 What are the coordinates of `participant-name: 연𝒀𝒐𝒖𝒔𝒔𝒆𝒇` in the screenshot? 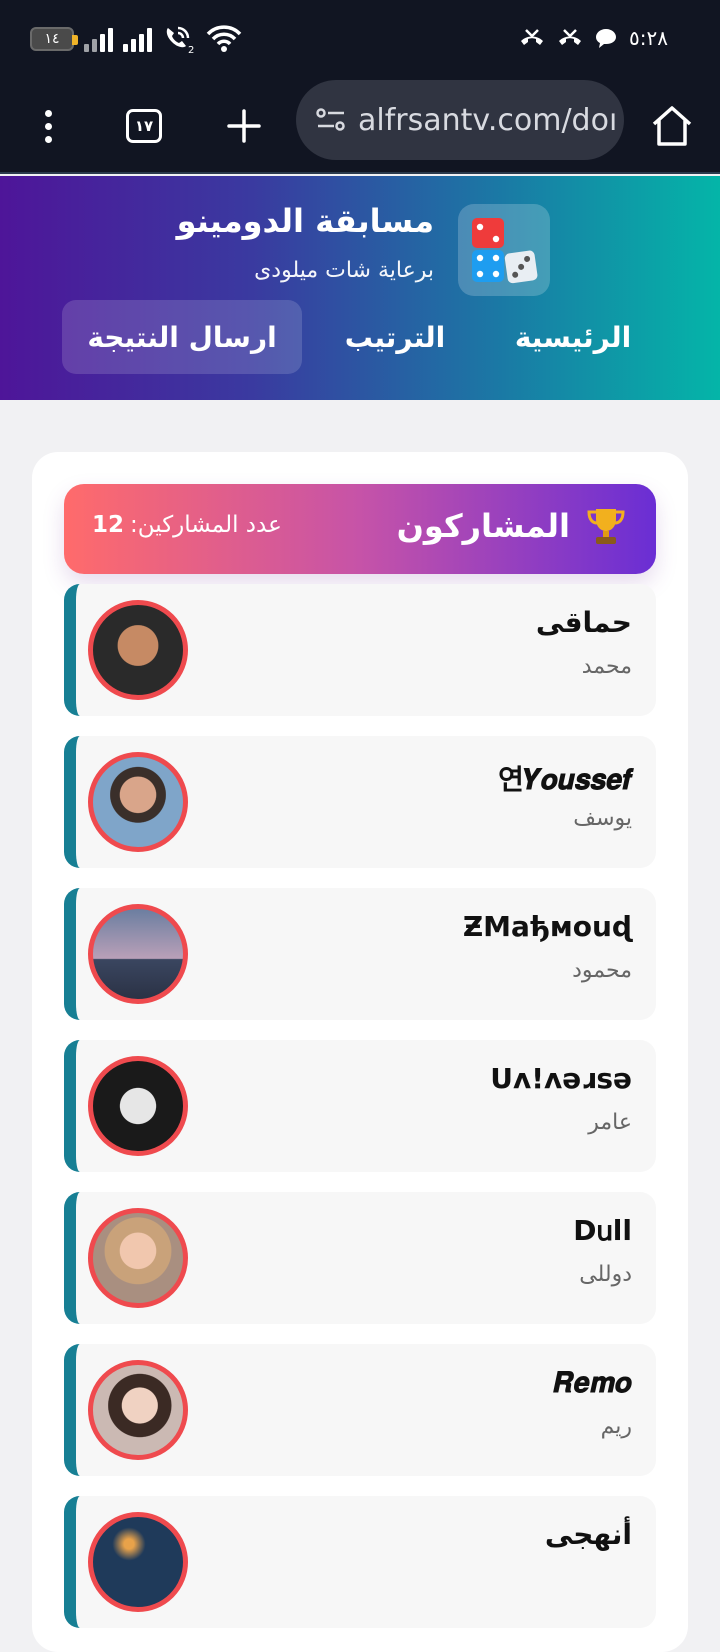 It's located at (565, 779).